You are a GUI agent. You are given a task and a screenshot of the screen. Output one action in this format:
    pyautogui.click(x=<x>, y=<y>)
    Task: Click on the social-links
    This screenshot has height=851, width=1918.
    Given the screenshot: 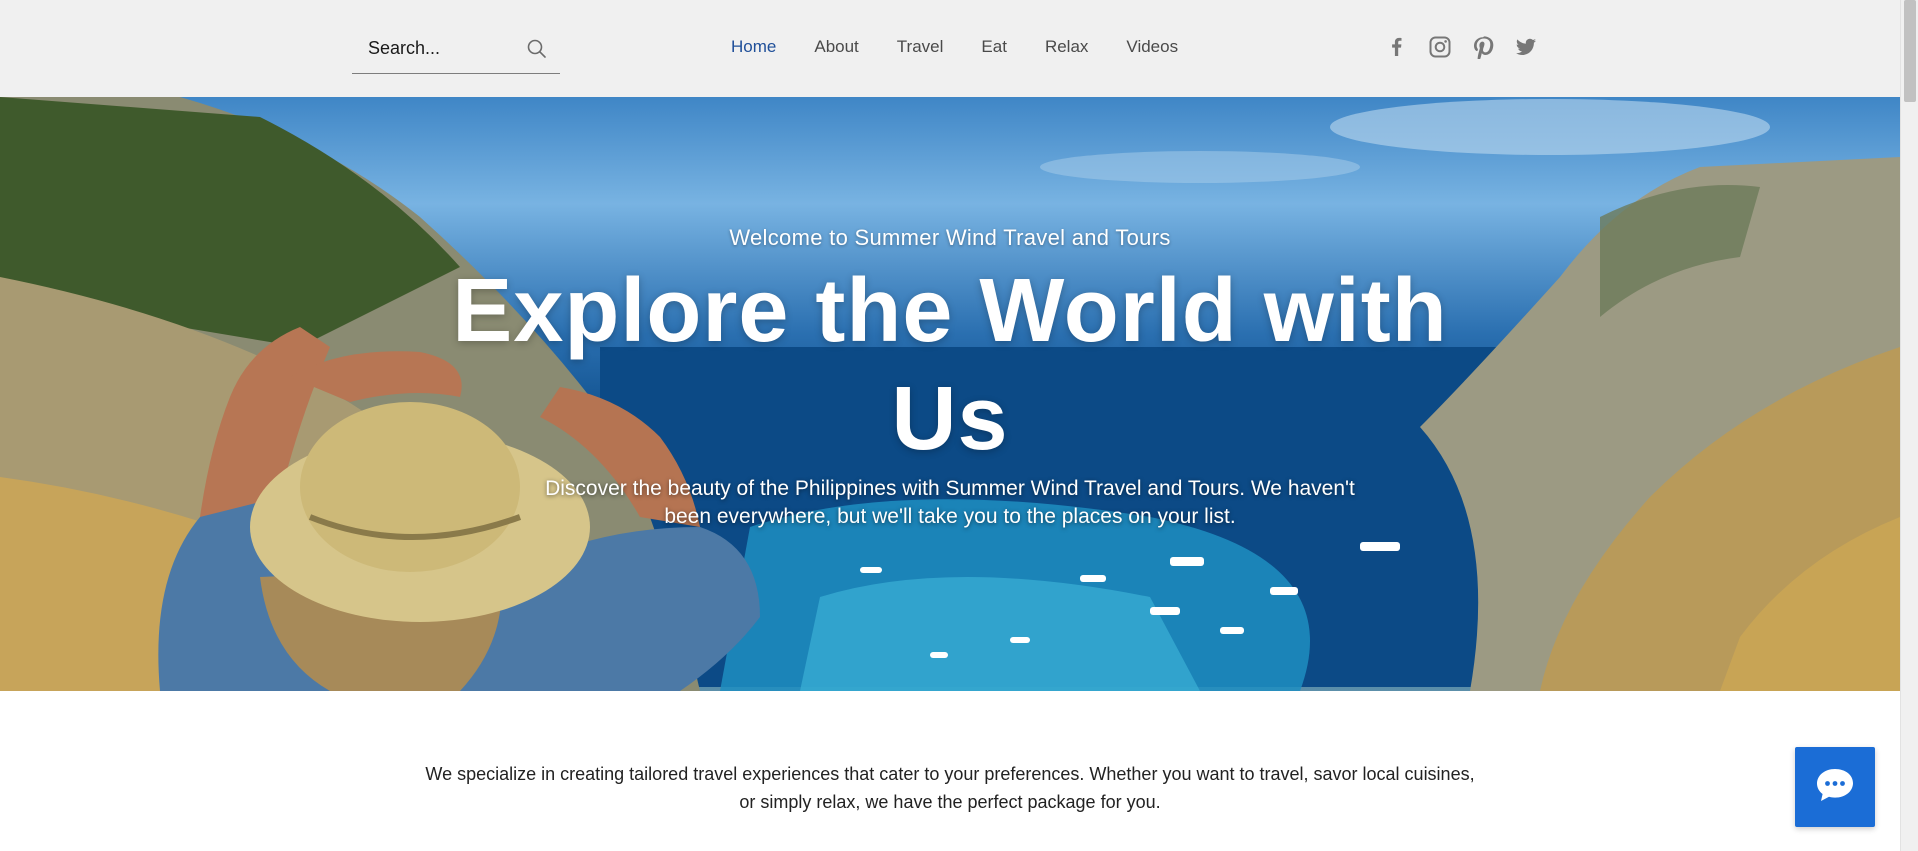 What is the action you would take?
    pyautogui.click(x=1461, y=47)
    